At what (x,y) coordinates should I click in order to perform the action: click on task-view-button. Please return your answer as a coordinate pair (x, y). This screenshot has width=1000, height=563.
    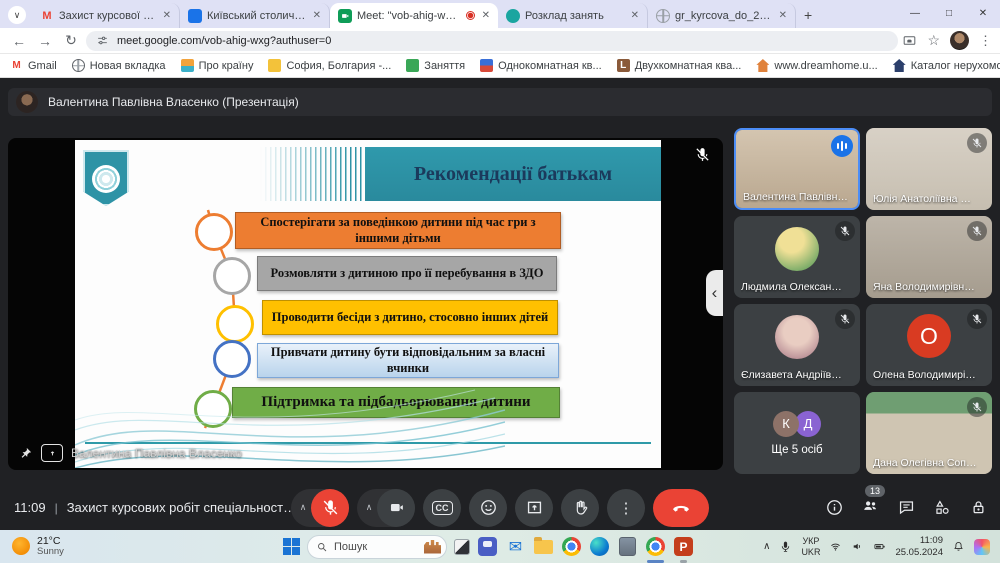
    Looking at the image, I should click on (462, 546).